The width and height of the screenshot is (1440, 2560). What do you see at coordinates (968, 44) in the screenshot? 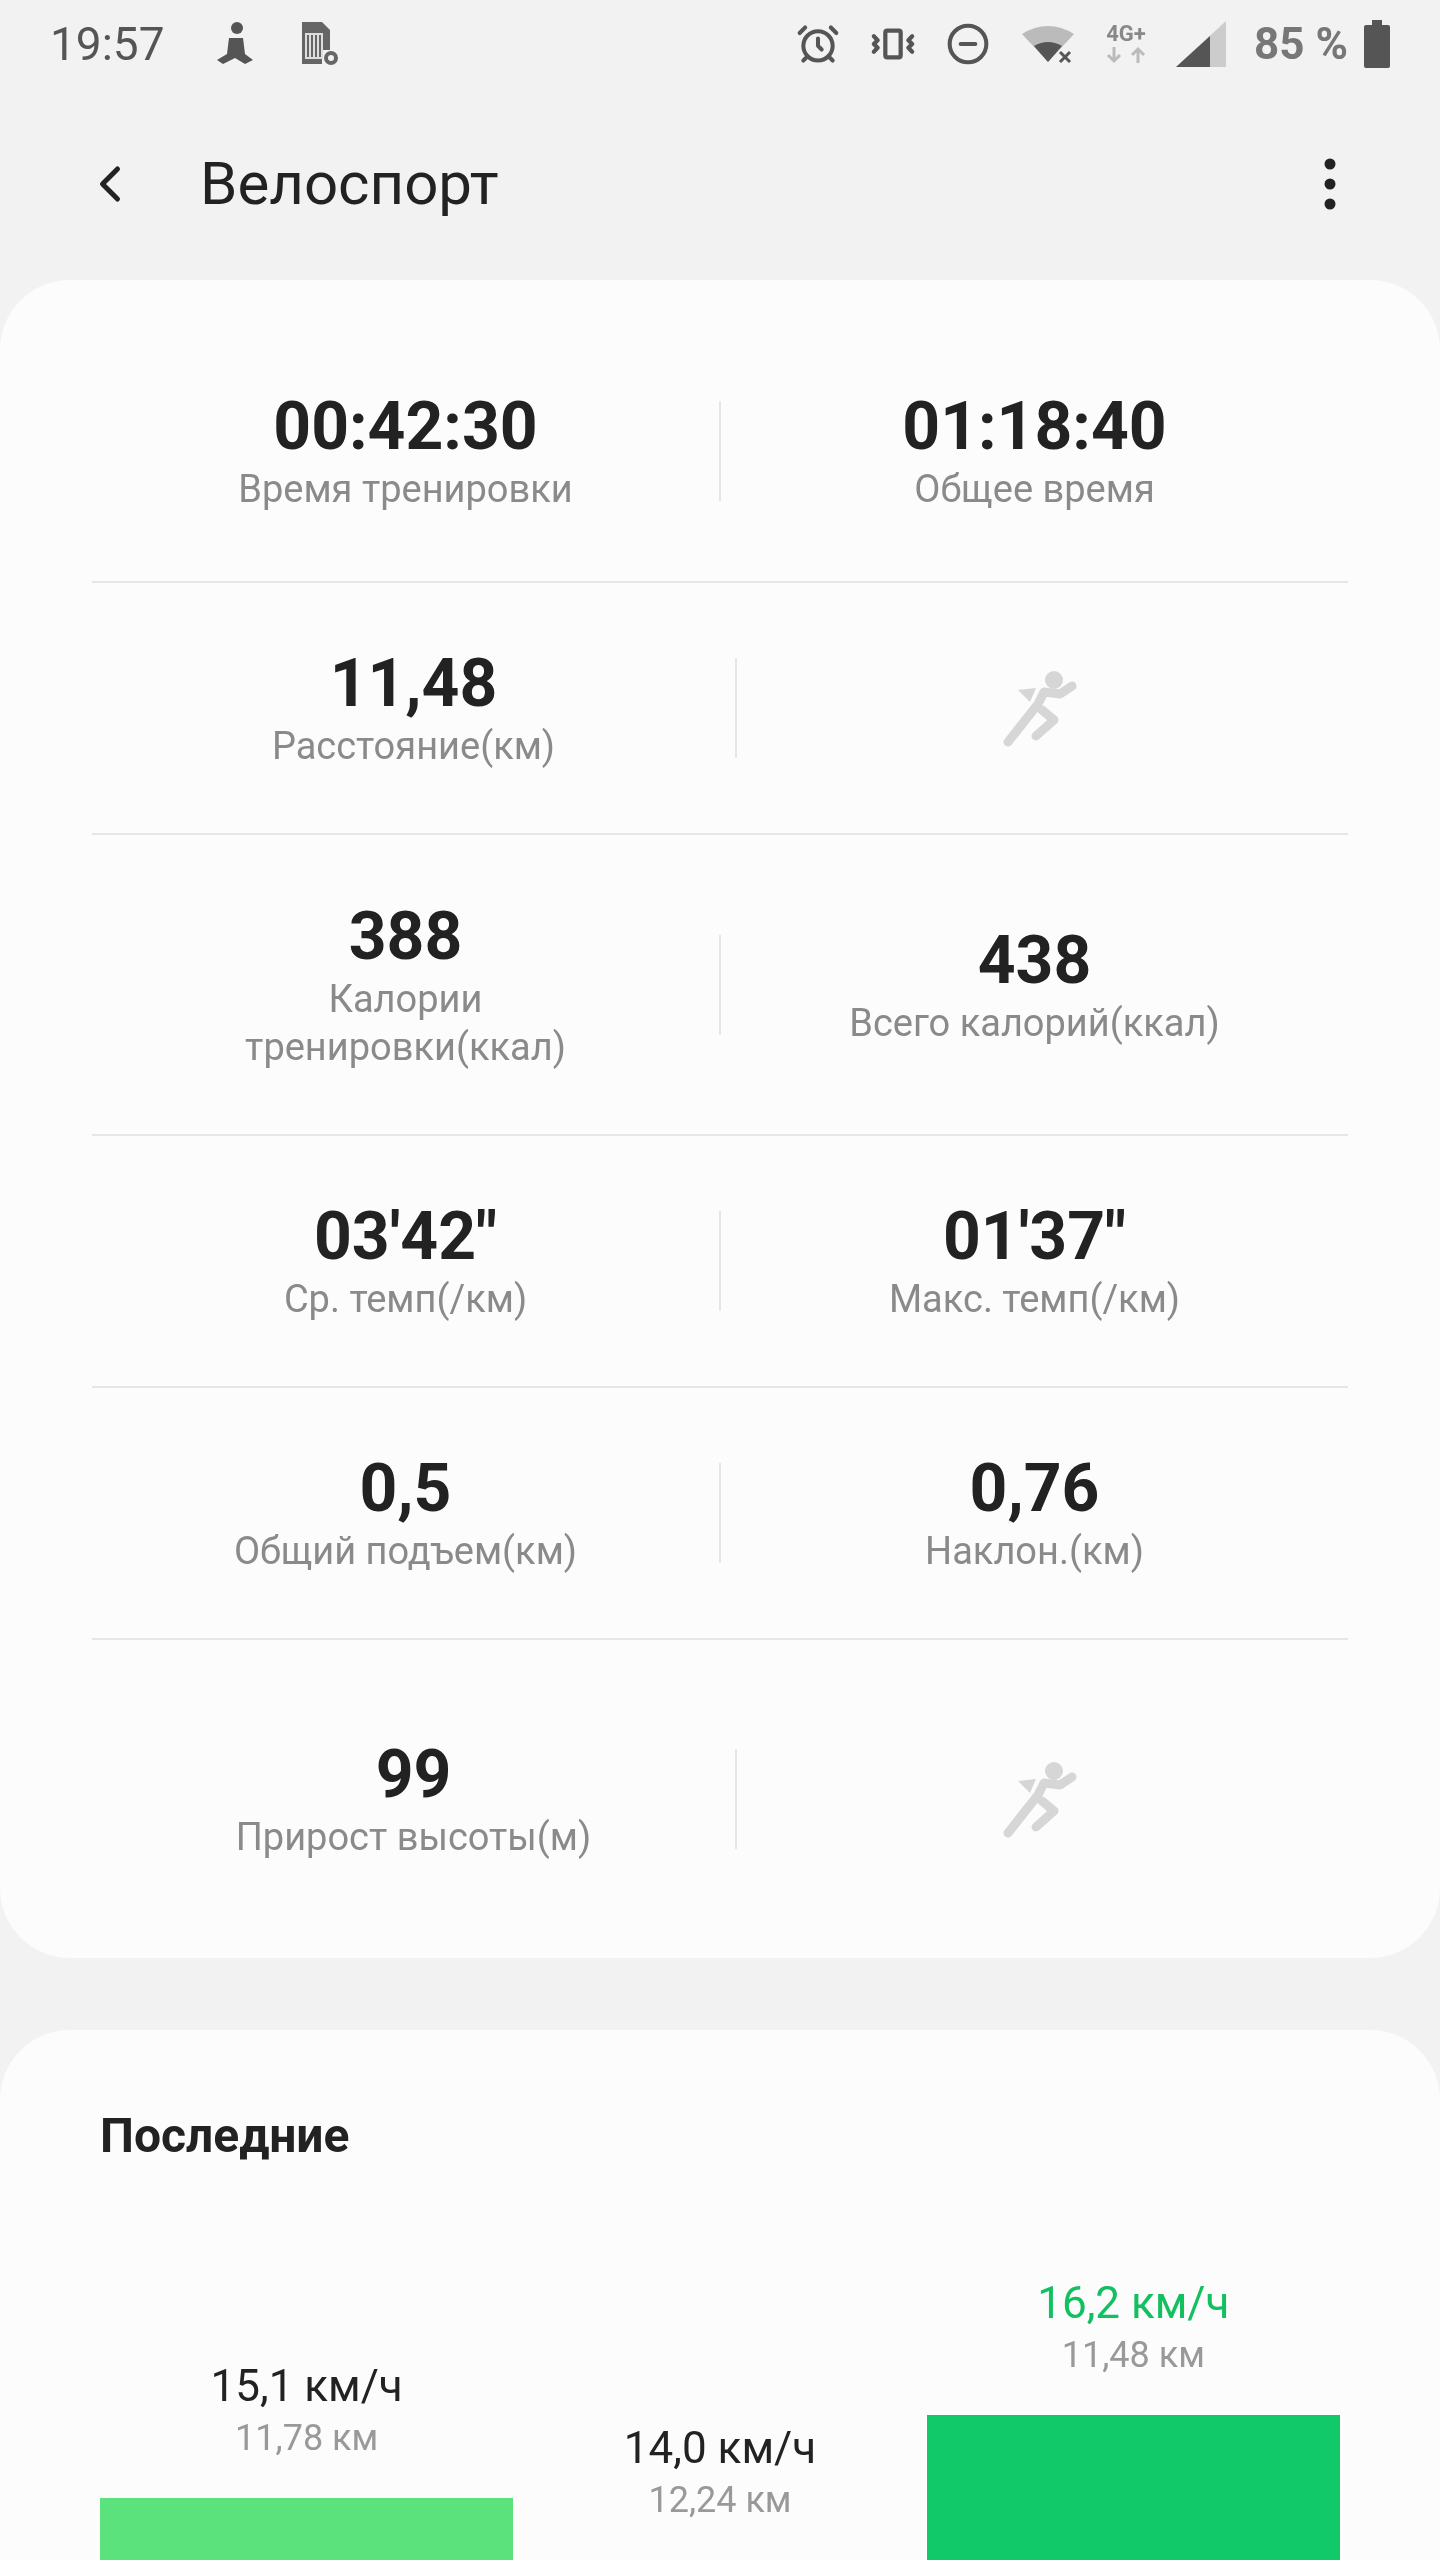
I see `do-not-disturb-icon` at bounding box center [968, 44].